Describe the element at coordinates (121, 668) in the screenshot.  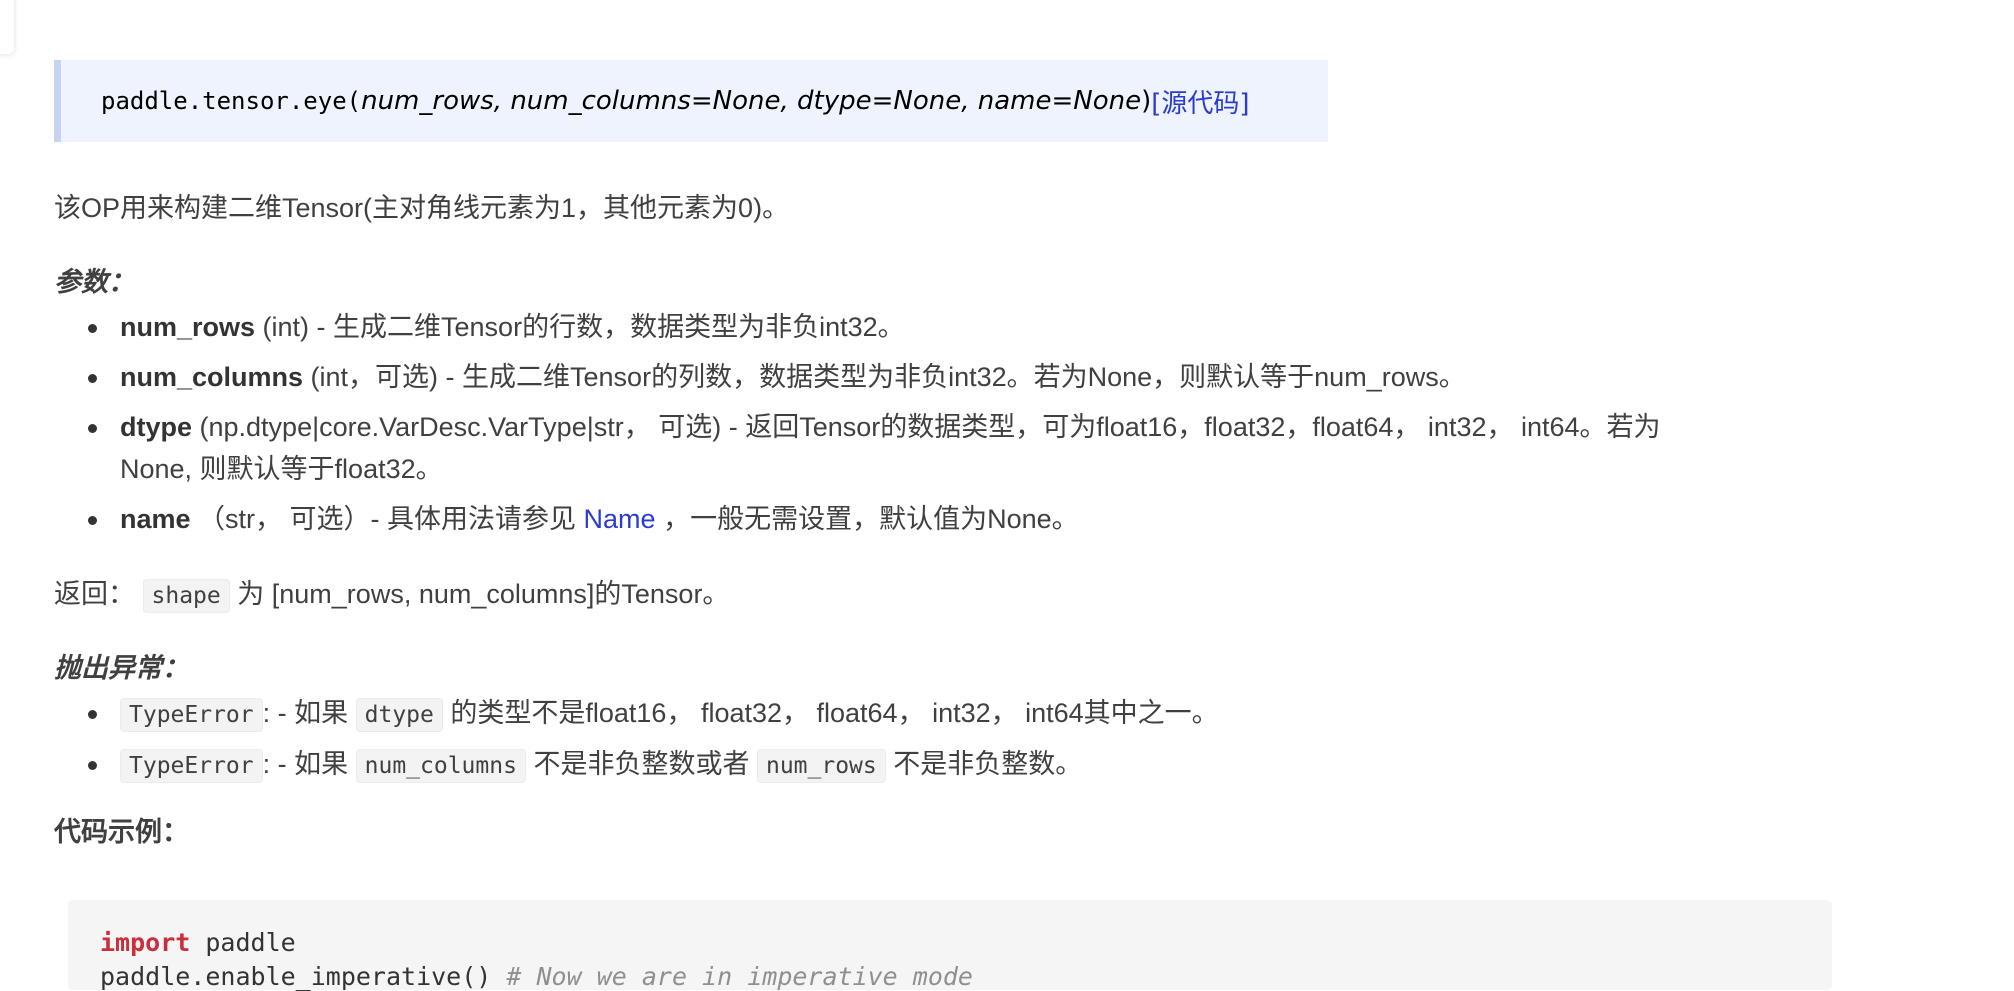
I see `raises-heading: 抛出异常：` at that location.